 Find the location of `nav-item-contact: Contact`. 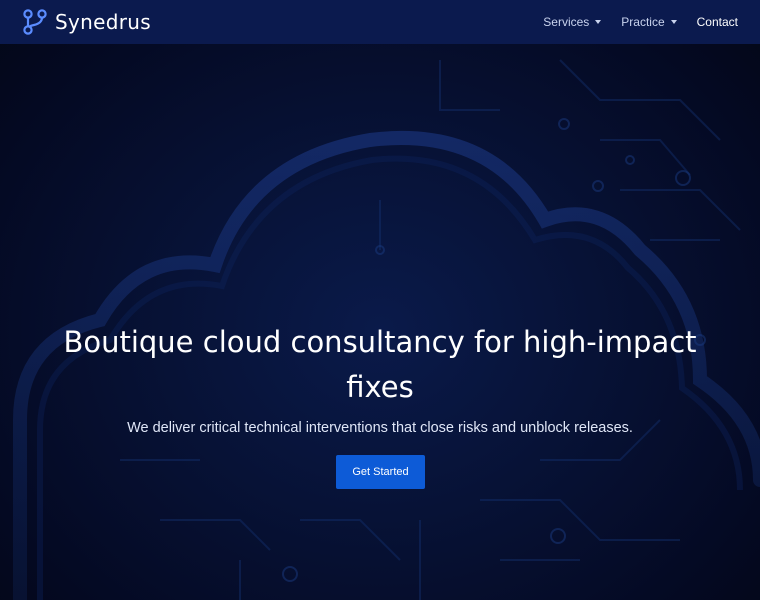

nav-item-contact: Contact is located at coordinates (717, 22).